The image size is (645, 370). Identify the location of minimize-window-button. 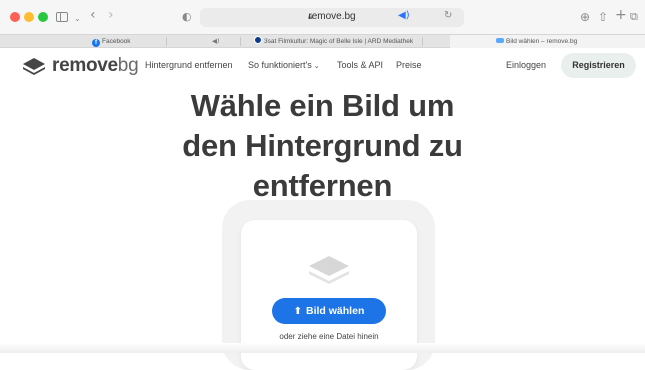
(29, 17).